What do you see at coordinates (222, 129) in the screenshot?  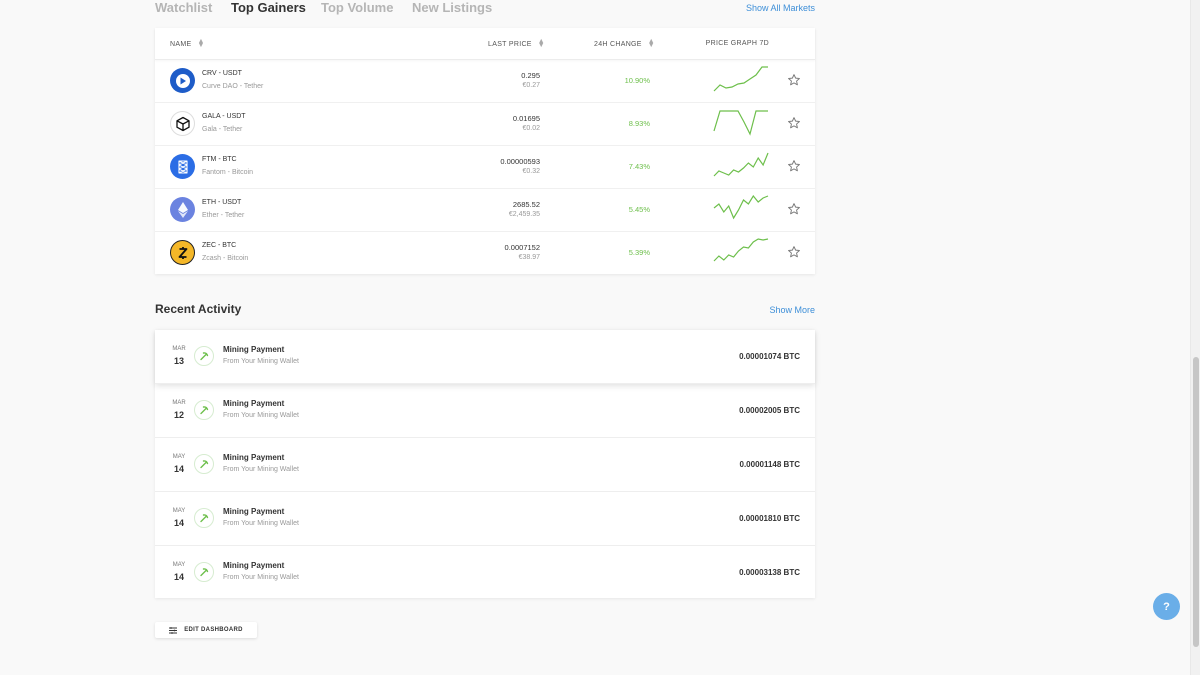 I see `pair-names: Gala - Tether` at bounding box center [222, 129].